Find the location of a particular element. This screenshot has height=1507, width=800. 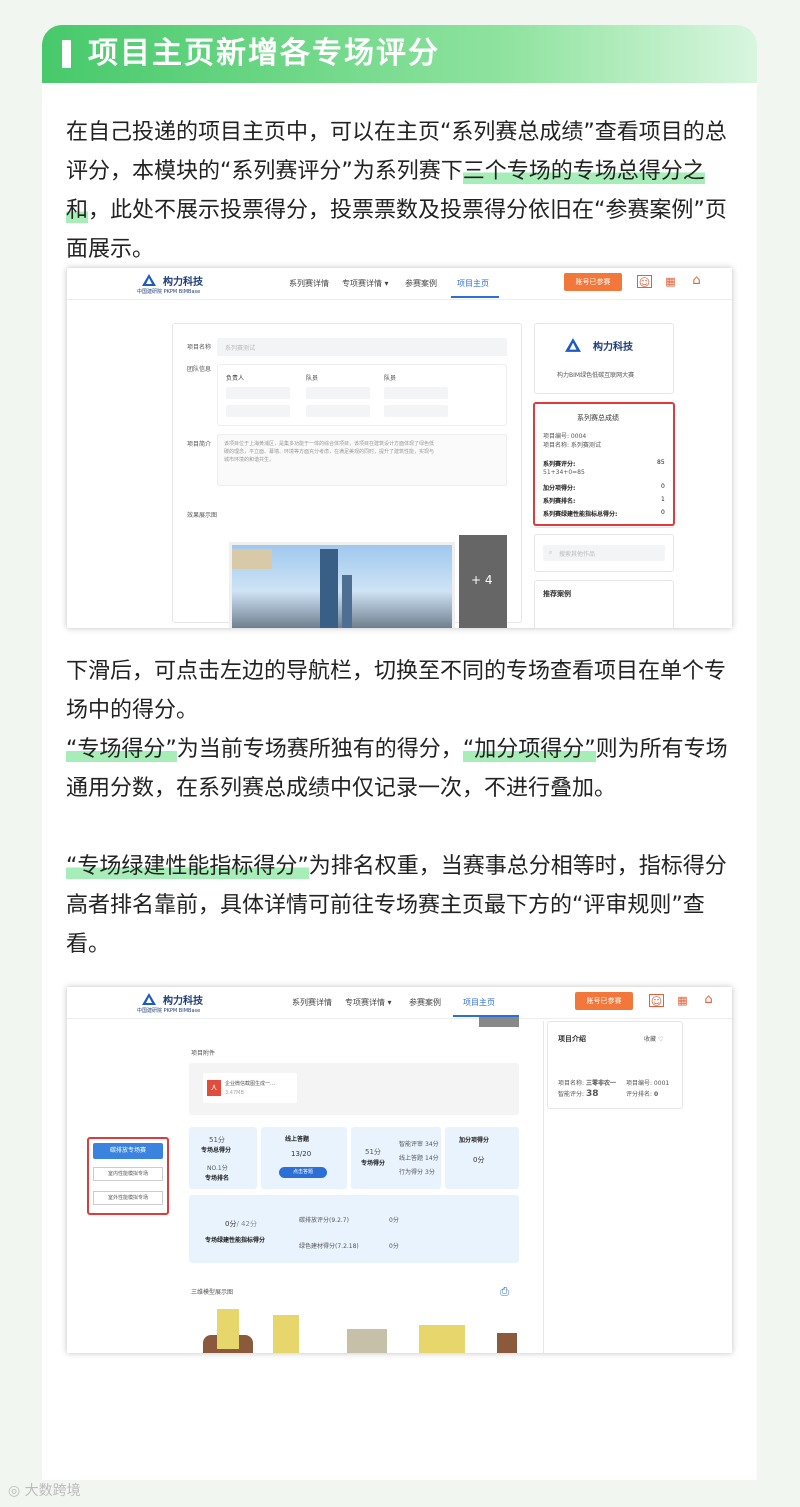

more-images-tile: + 4 is located at coordinates (483, 581).